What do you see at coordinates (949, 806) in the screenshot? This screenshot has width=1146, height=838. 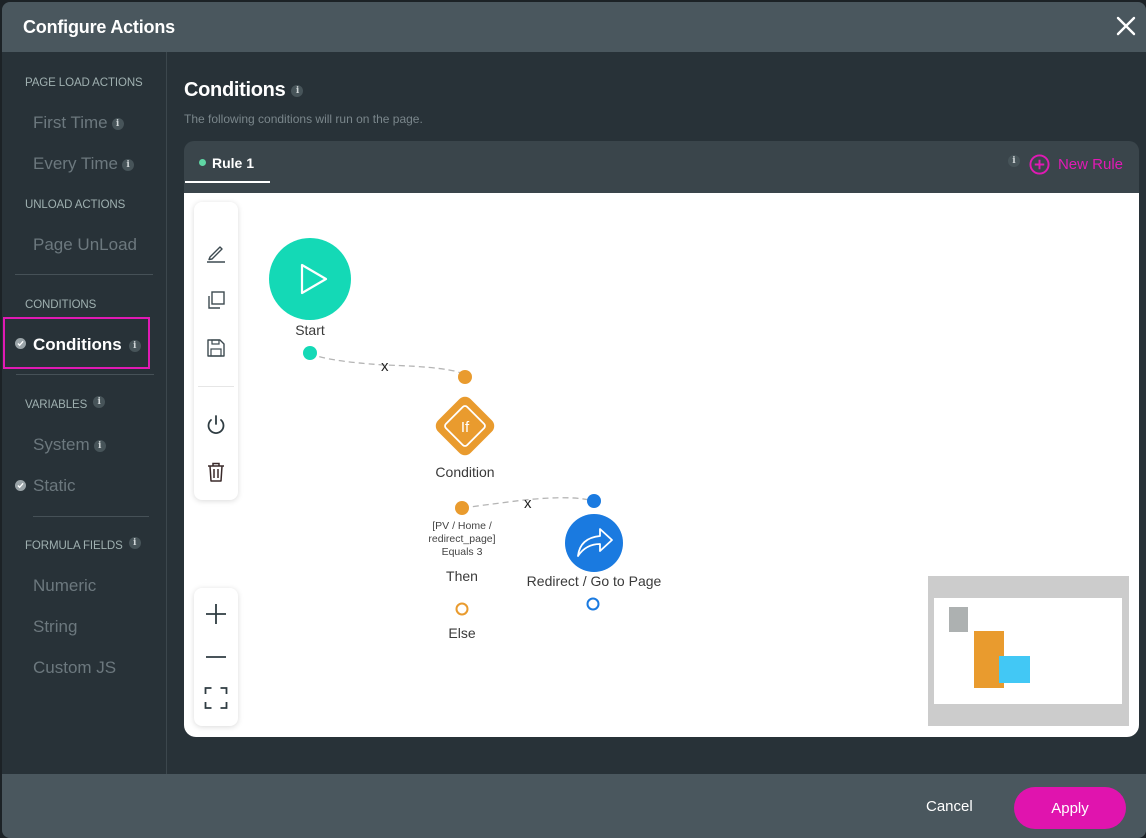 I see `cancel-button: Cancel` at bounding box center [949, 806].